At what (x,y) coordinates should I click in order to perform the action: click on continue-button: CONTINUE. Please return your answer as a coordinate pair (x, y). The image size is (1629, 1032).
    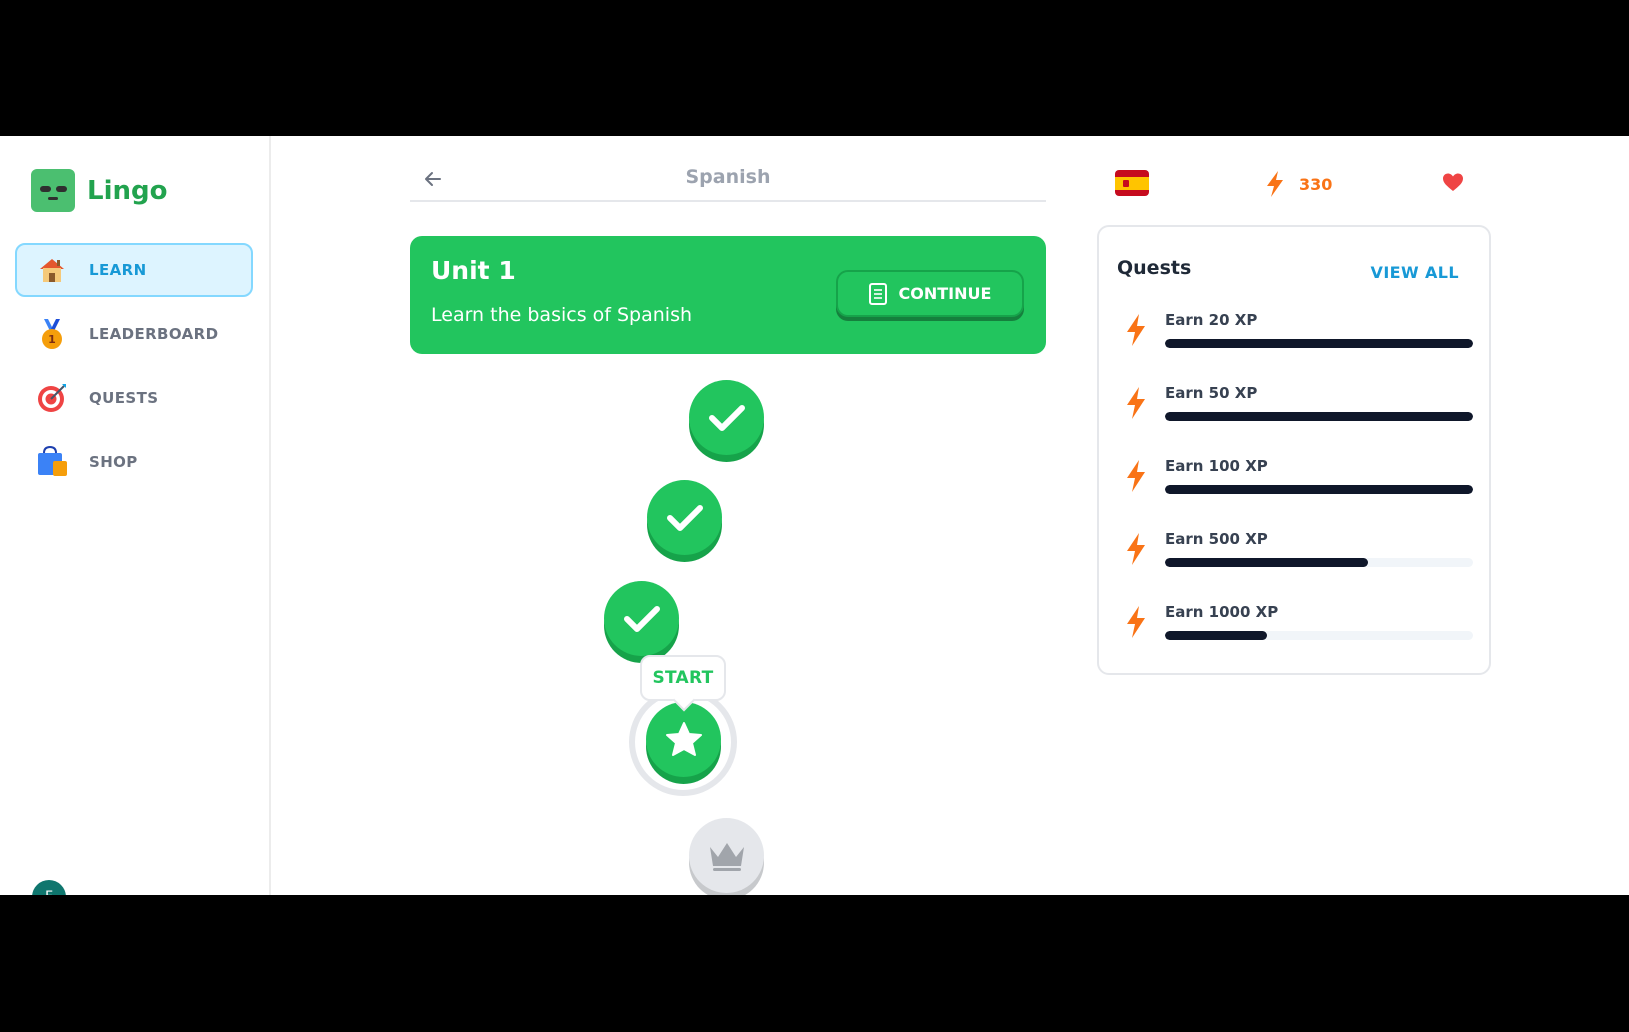
    Looking at the image, I should click on (930, 293).